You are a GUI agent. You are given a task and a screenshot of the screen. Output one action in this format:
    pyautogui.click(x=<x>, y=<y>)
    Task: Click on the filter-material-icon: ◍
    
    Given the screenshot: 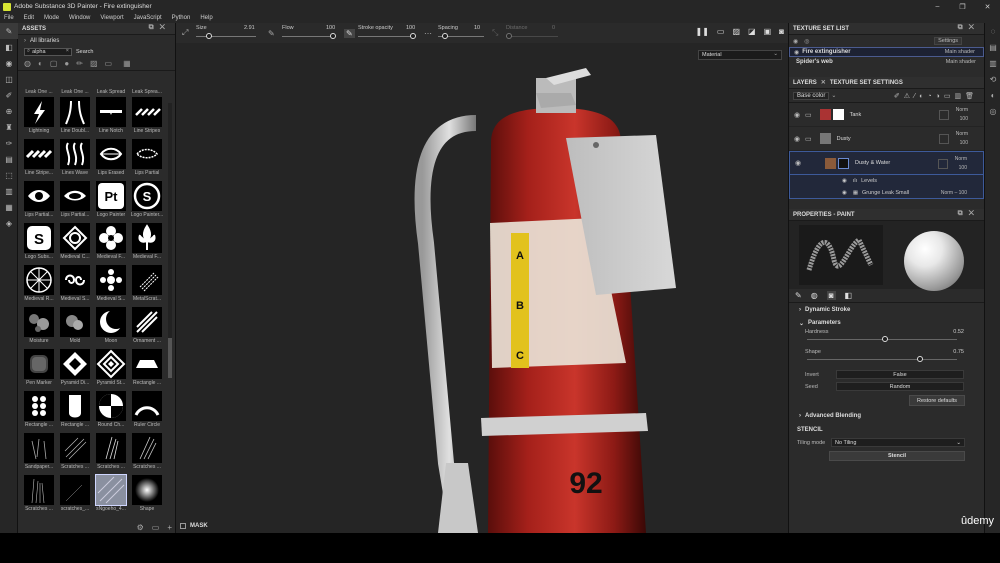 What is the action you would take?
    pyautogui.click(x=27, y=63)
    